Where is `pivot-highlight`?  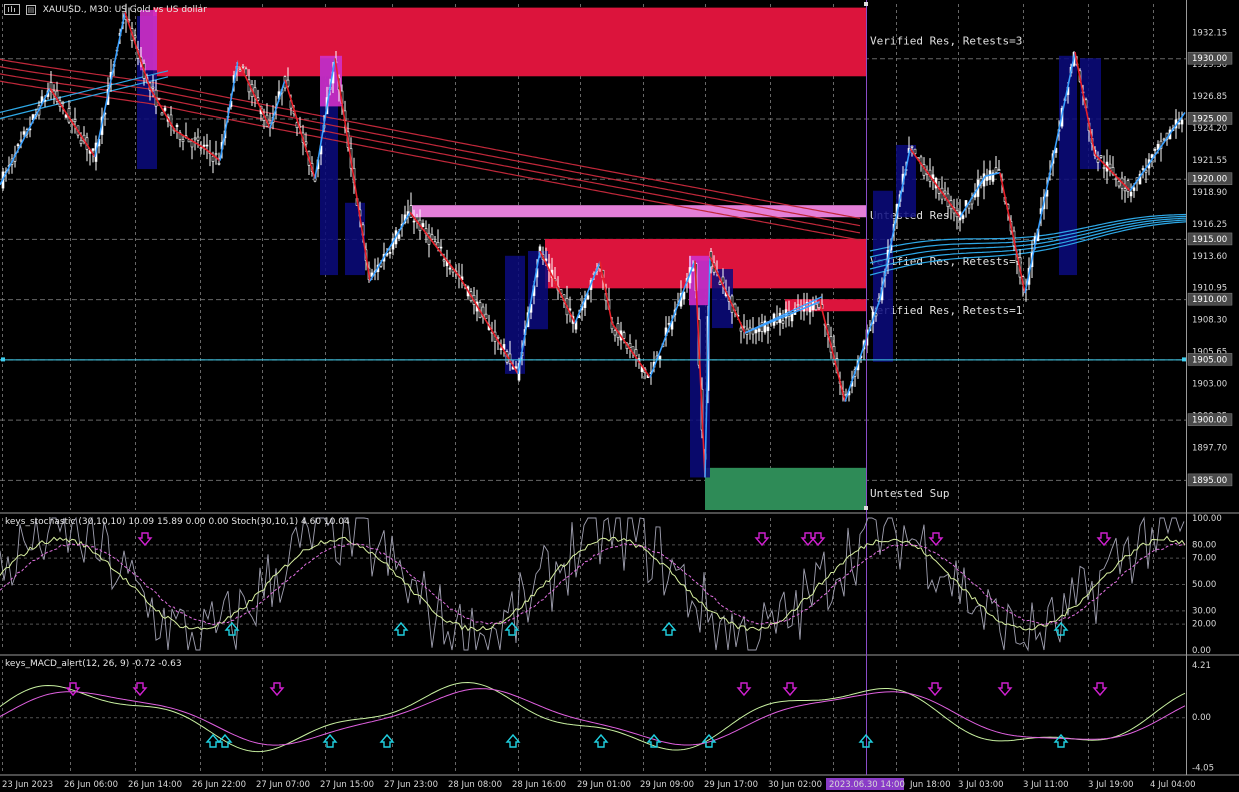
pivot-highlight is located at coordinates (699, 280).